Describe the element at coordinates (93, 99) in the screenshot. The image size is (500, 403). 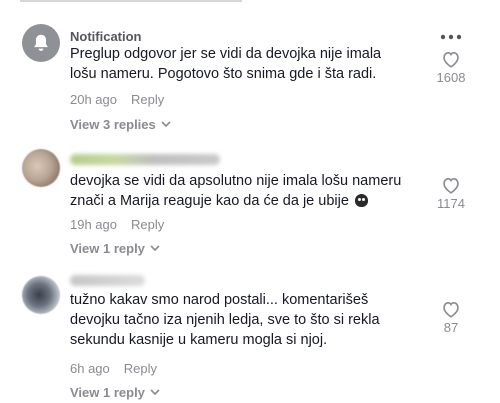
I see `comment-time: 20h ago` at that location.